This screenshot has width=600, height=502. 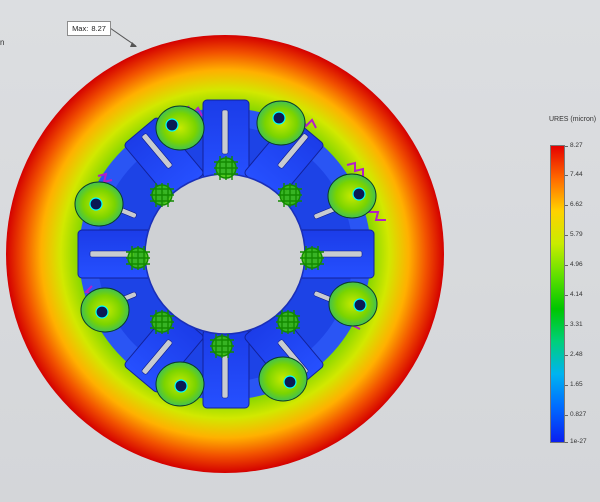 What do you see at coordinates (573, 119) in the screenshot?
I see `legend-title: URES (micron)` at bounding box center [573, 119].